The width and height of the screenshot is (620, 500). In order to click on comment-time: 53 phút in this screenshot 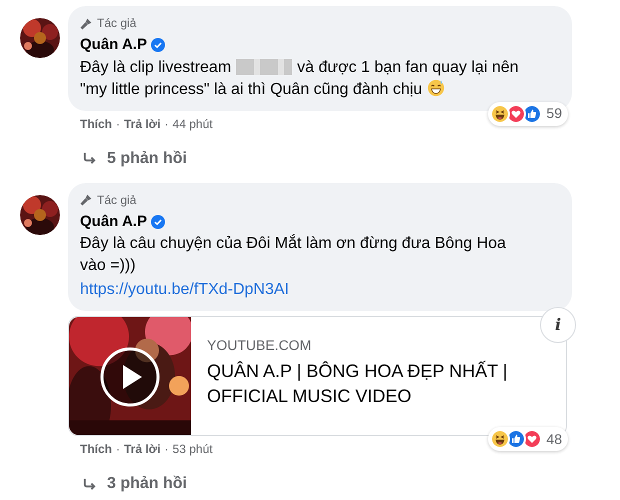, I will do `click(192, 449)`.